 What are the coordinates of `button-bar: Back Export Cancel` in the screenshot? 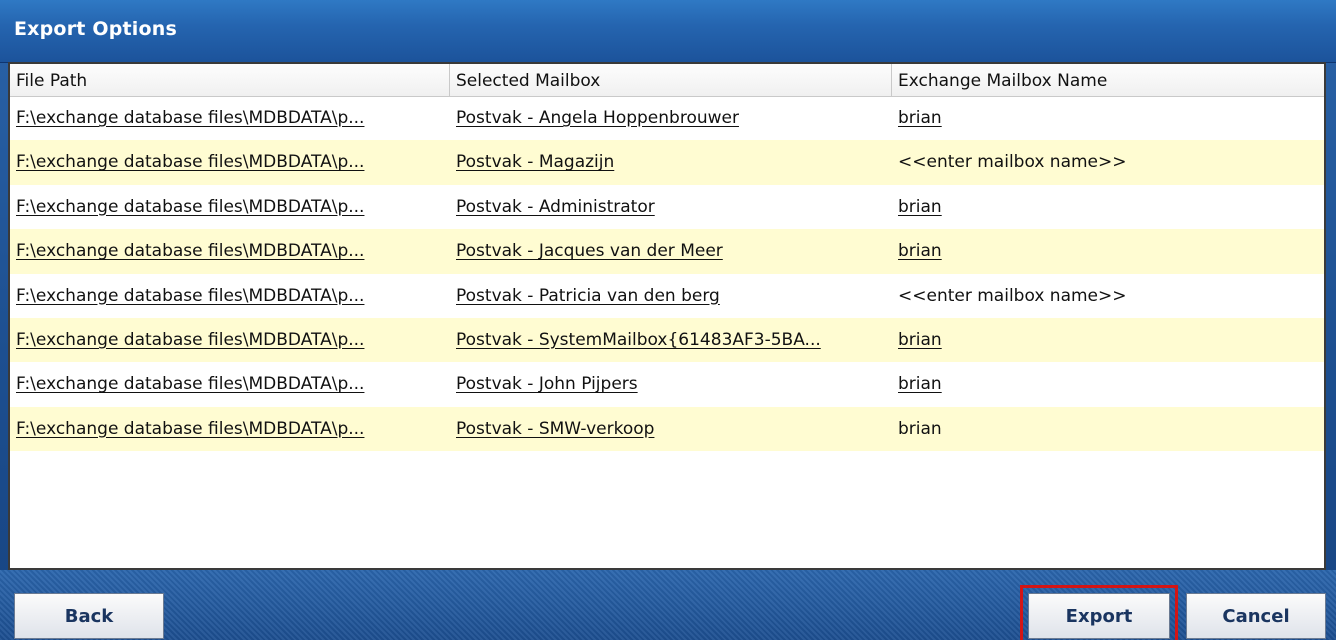 It's located at (668, 605).